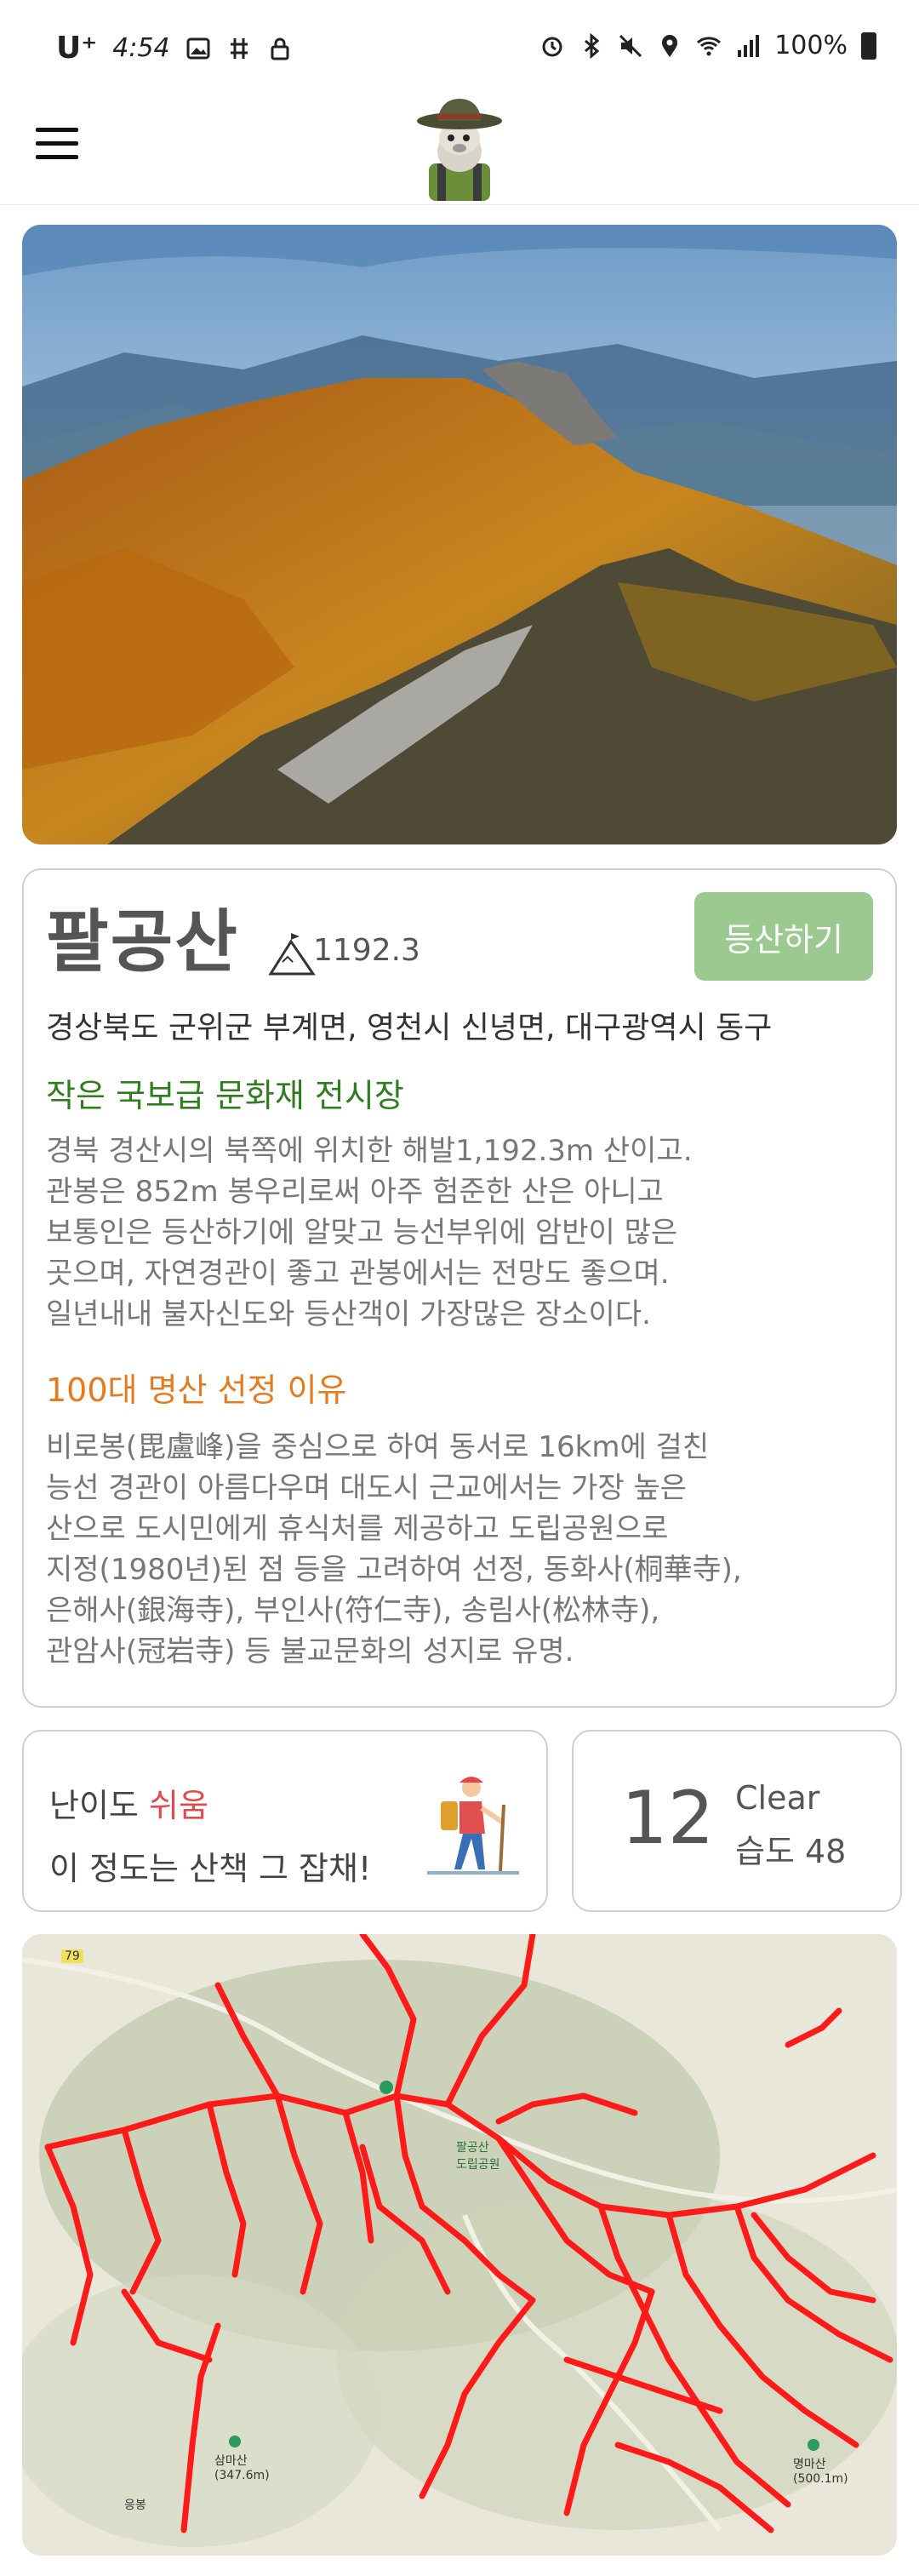 Image resolution: width=919 pixels, height=2576 pixels. Describe the element at coordinates (57, 145) in the screenshot. I see `hamburger-menu-icon` at that location.